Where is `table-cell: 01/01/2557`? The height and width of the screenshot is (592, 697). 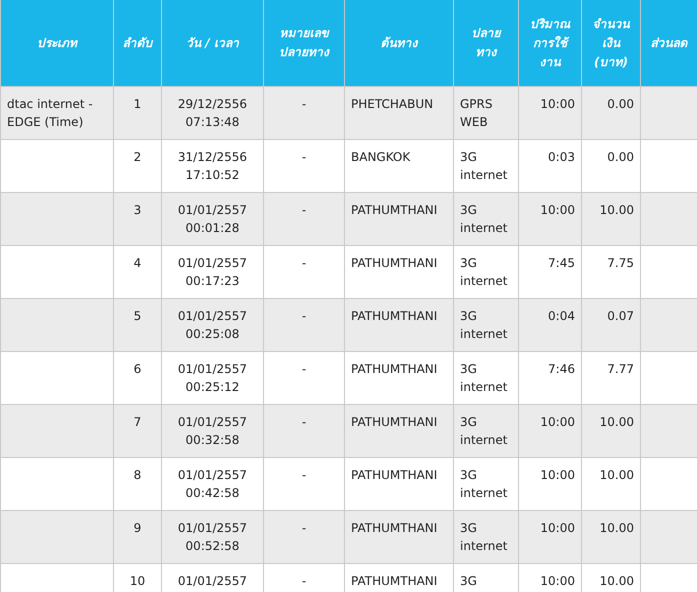 table-cell: 01/01/2557 is located at coordinates (213, 581).